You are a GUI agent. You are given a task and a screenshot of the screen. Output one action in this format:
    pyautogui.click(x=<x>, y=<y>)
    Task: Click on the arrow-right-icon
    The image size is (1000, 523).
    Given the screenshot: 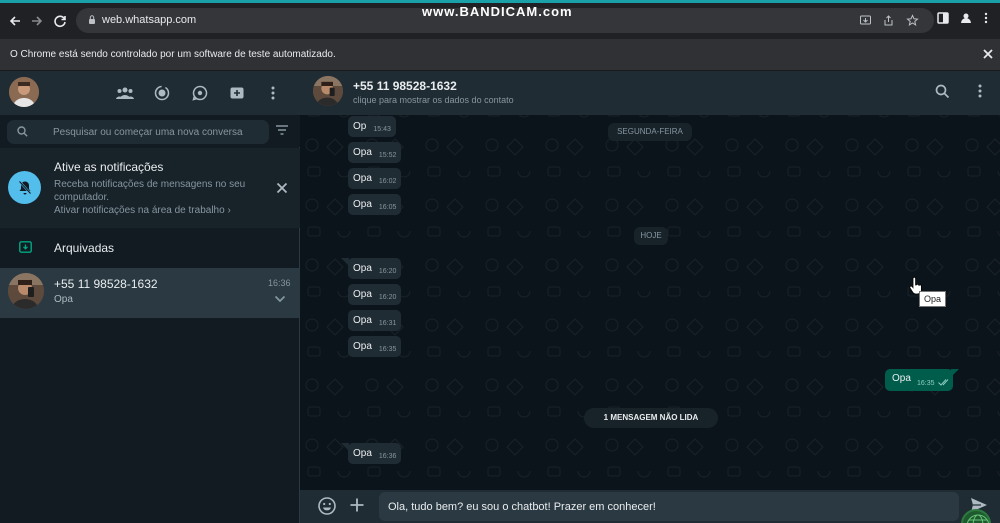 What is the action you would take?
    pyautogui.click(x=37, y=21)
    